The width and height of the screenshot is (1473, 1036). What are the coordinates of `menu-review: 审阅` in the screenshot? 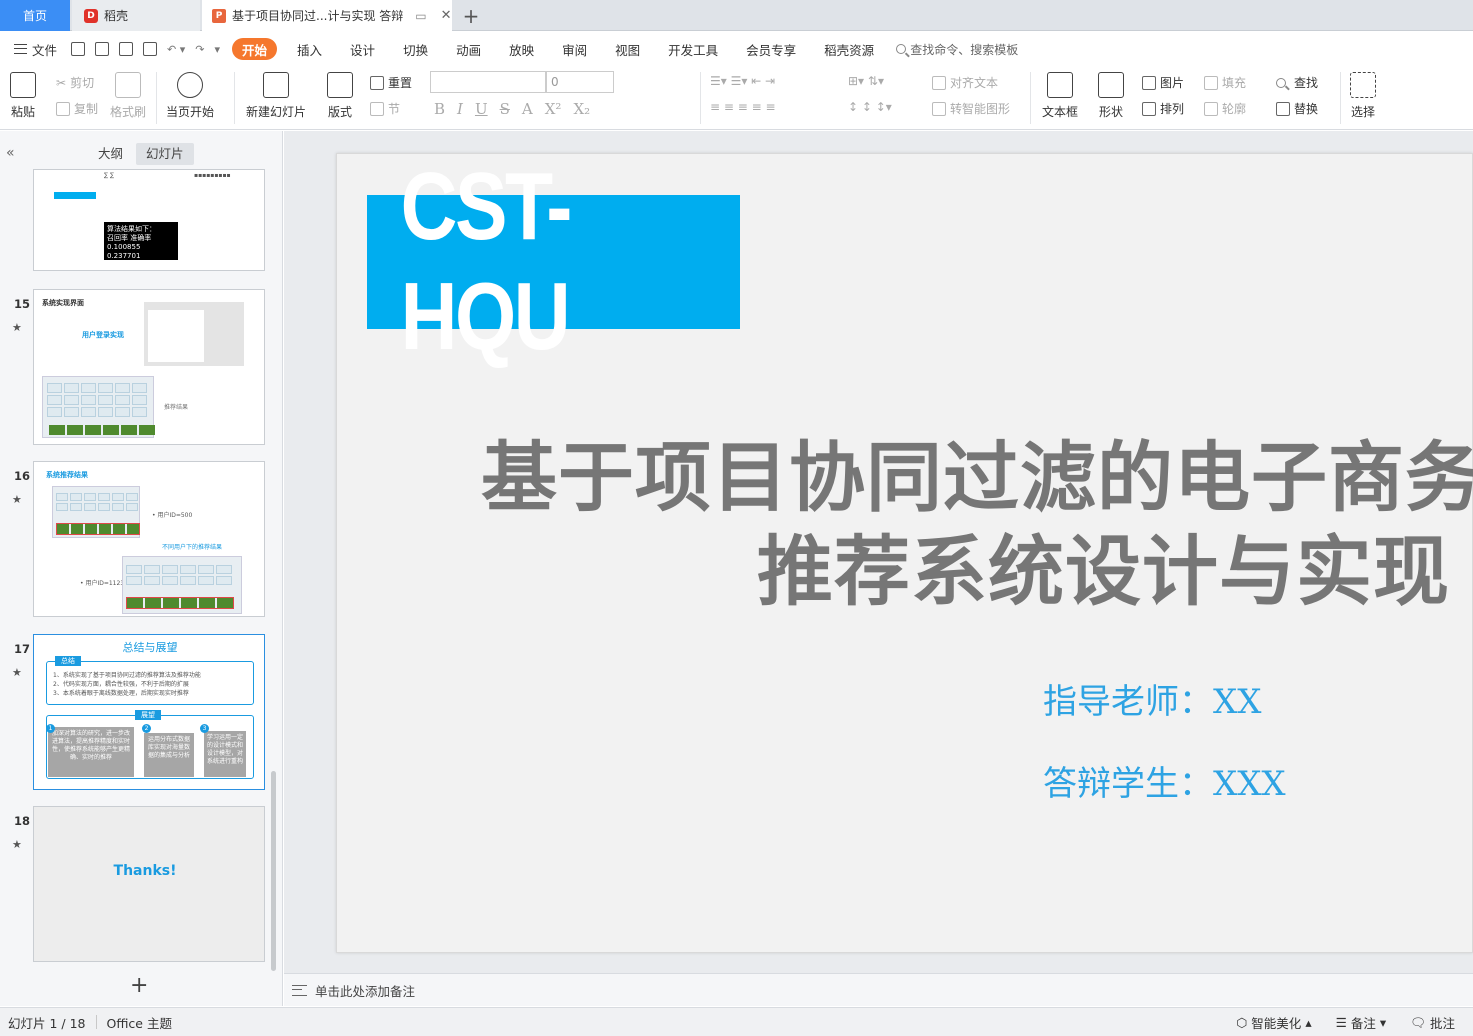 It's located at (574, 49).